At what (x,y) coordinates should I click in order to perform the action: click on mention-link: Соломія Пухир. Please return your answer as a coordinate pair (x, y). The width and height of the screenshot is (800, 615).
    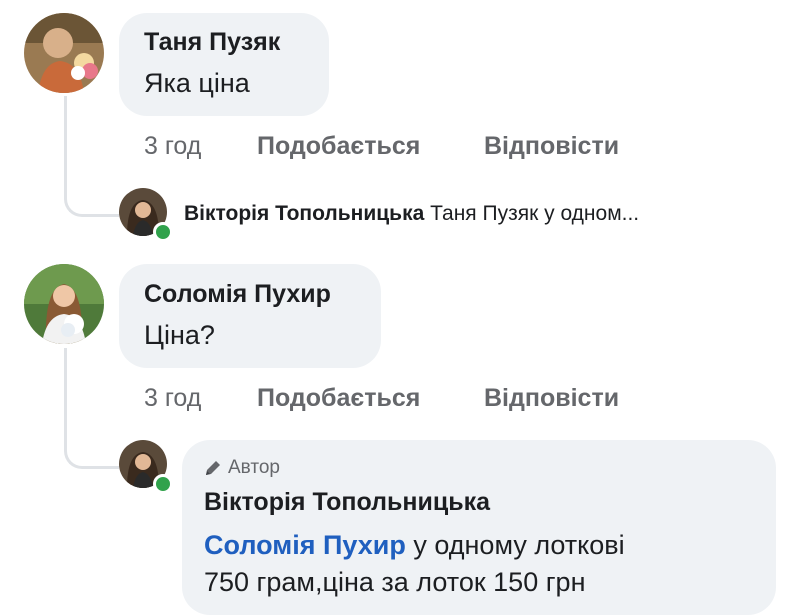
    Looking at the image, I should click on (305, 545).